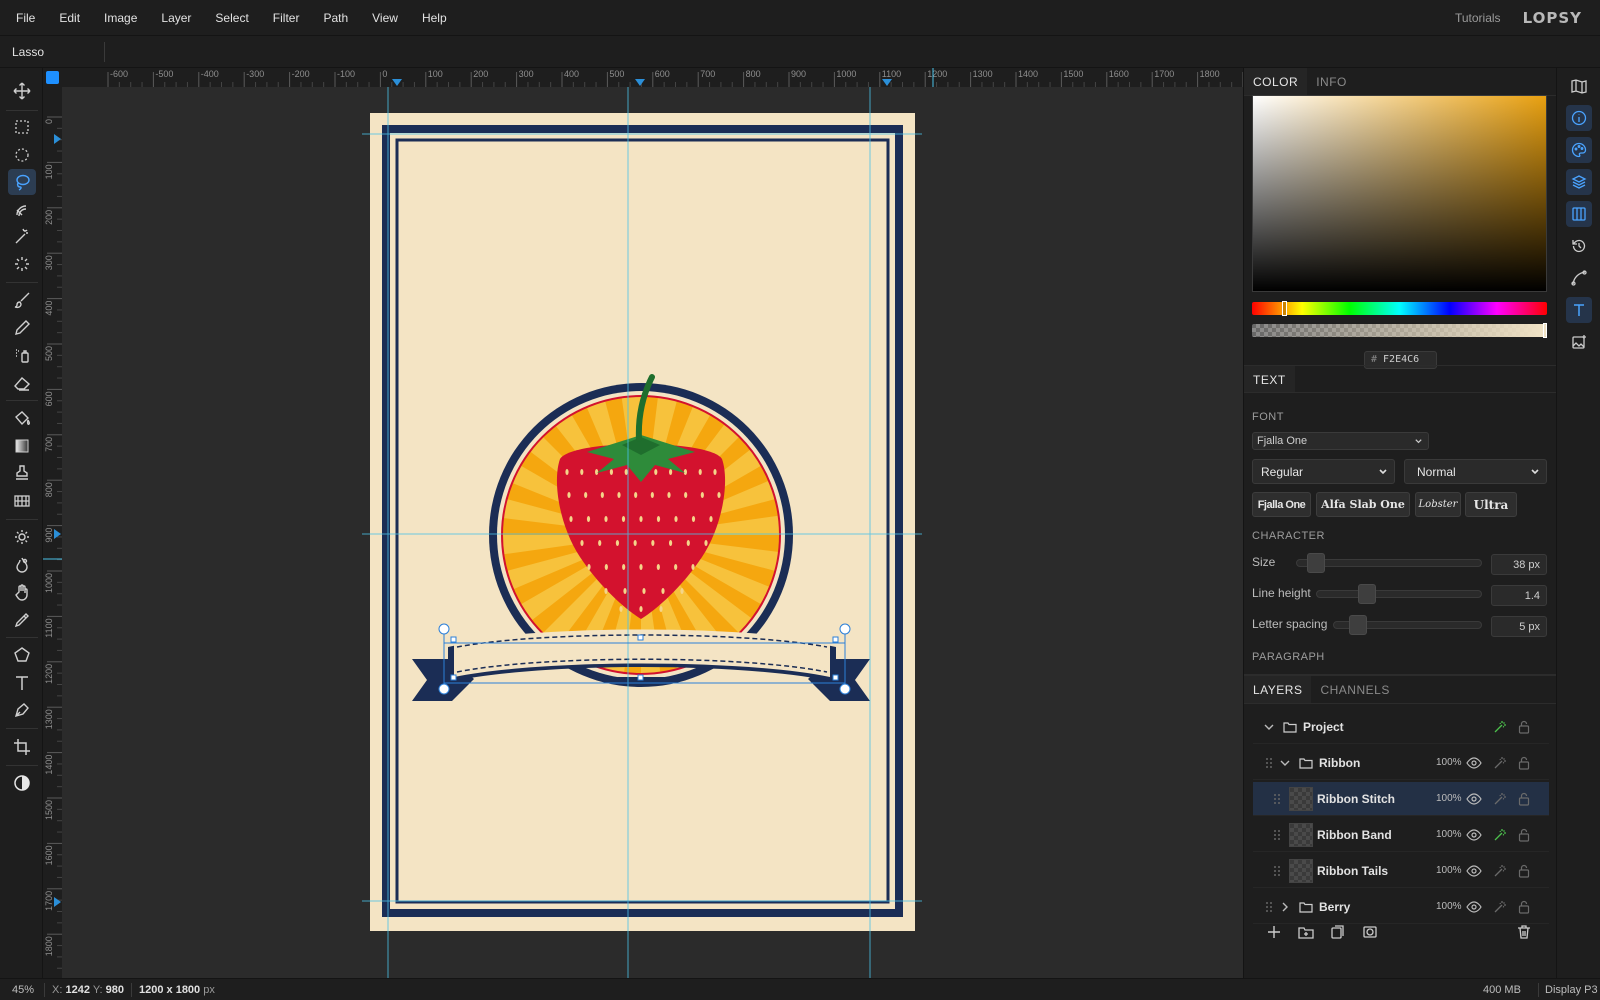  Describe the element at coordinates (22, 747) in the screenshot. I see `crop-tool-button` at that location.